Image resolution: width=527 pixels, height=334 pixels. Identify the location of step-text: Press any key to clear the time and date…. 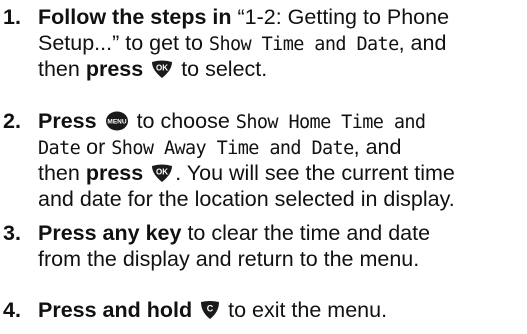
(282, 246).